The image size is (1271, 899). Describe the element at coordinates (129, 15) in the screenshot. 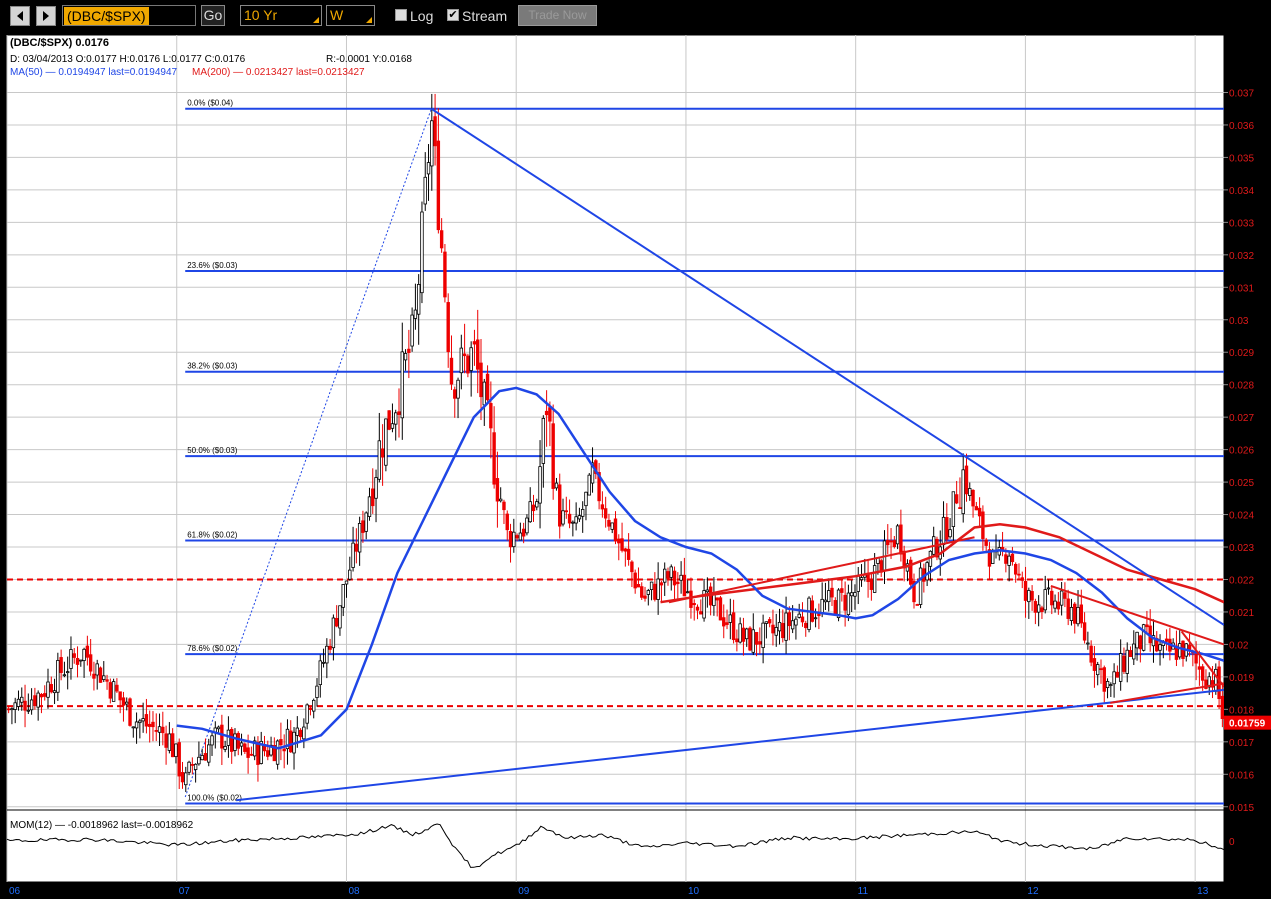

I see `symbol-input: (DBC/$SPX)` at that location.